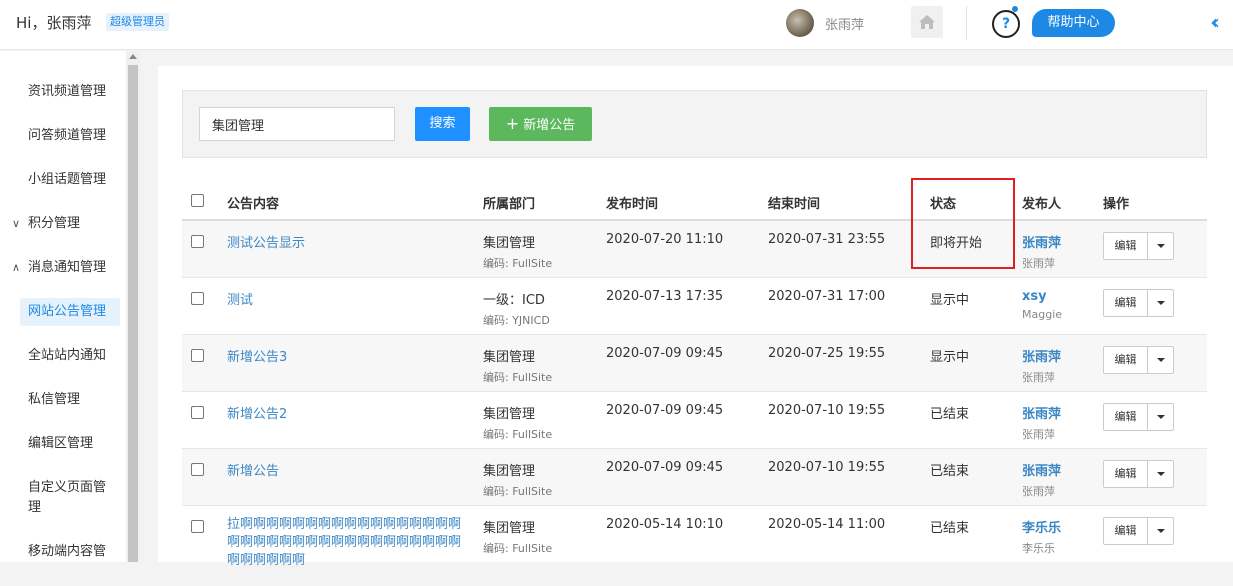  What do you see at coordinates (442, 124) in the screenshot?
I see `search-button: 搜索` at bounding box center [442, 124].